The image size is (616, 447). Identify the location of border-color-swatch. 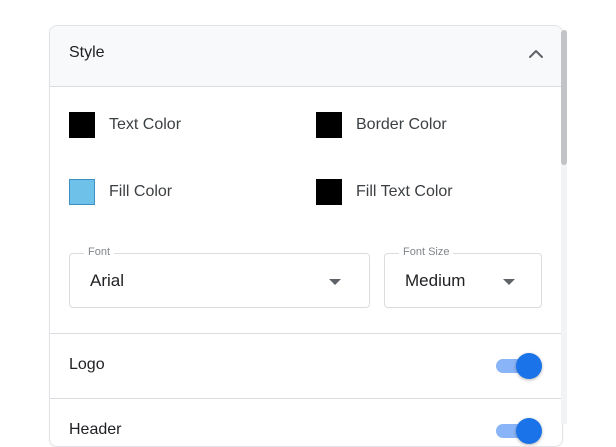
(329, 125).